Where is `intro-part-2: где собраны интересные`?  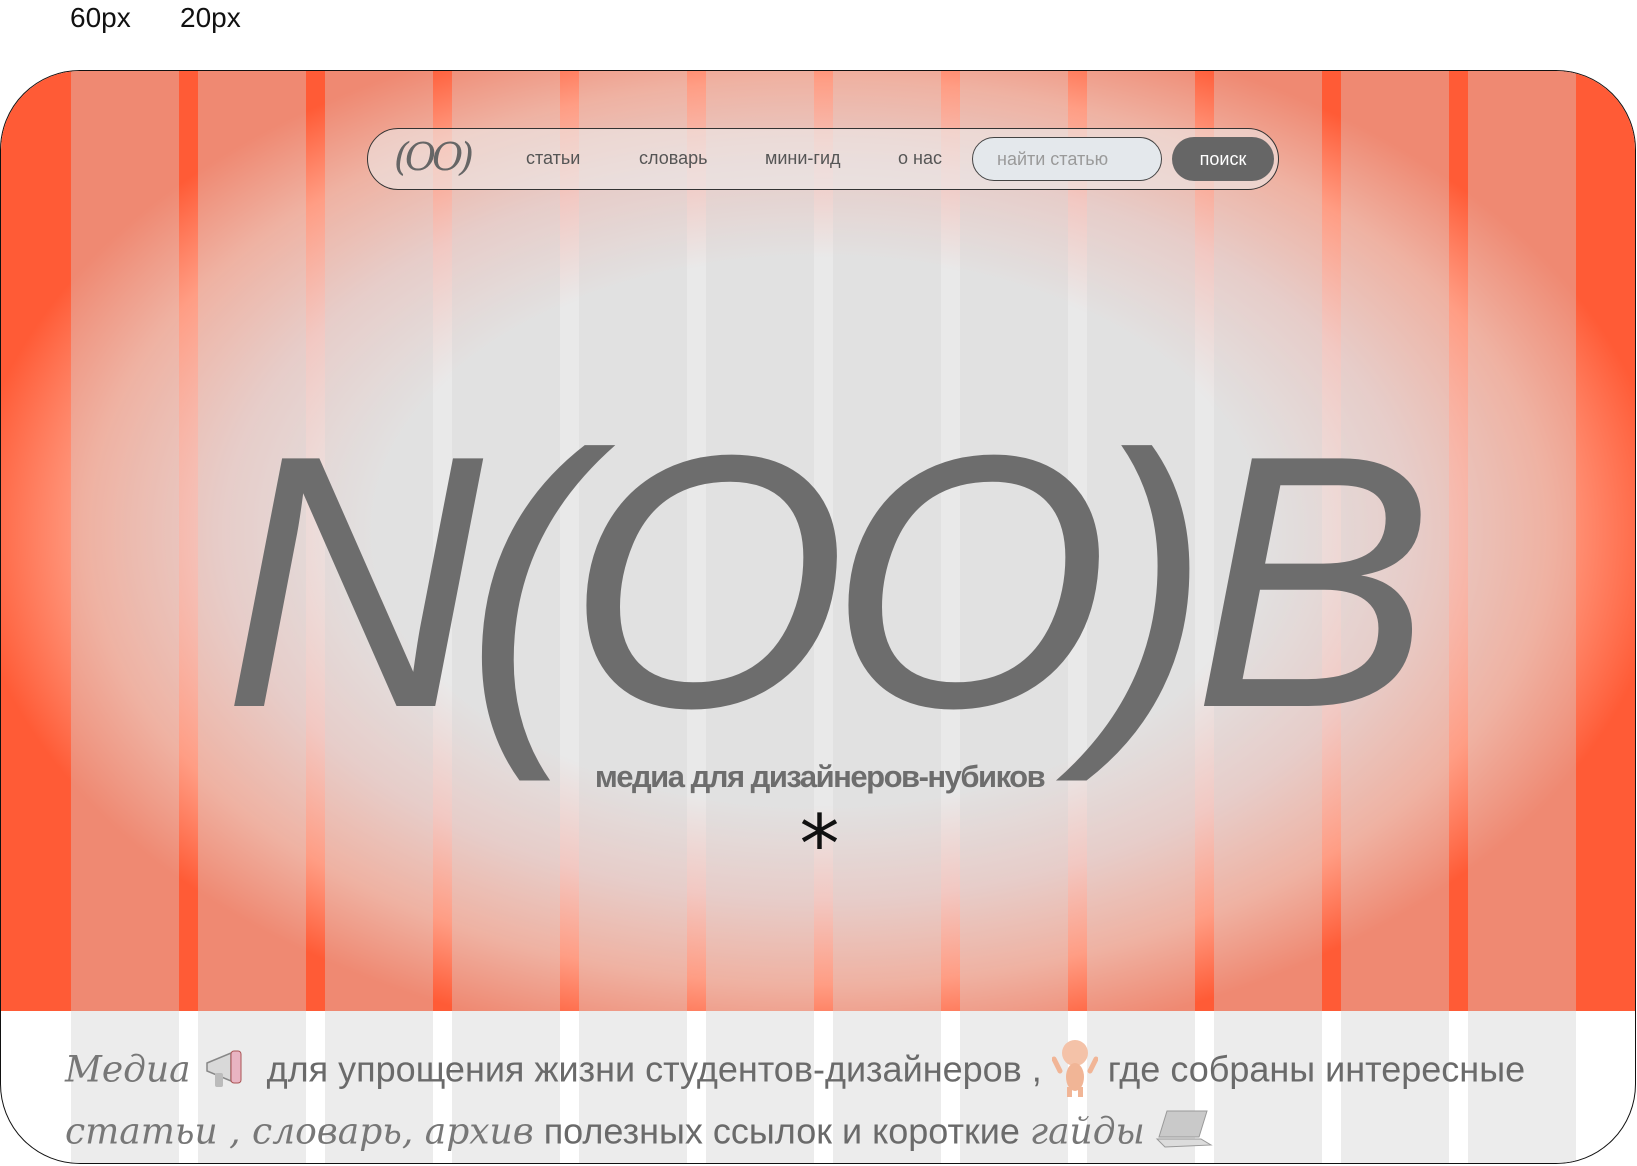 intro-part-2: где собраны интересные is located at coordinates (1311, 1069).